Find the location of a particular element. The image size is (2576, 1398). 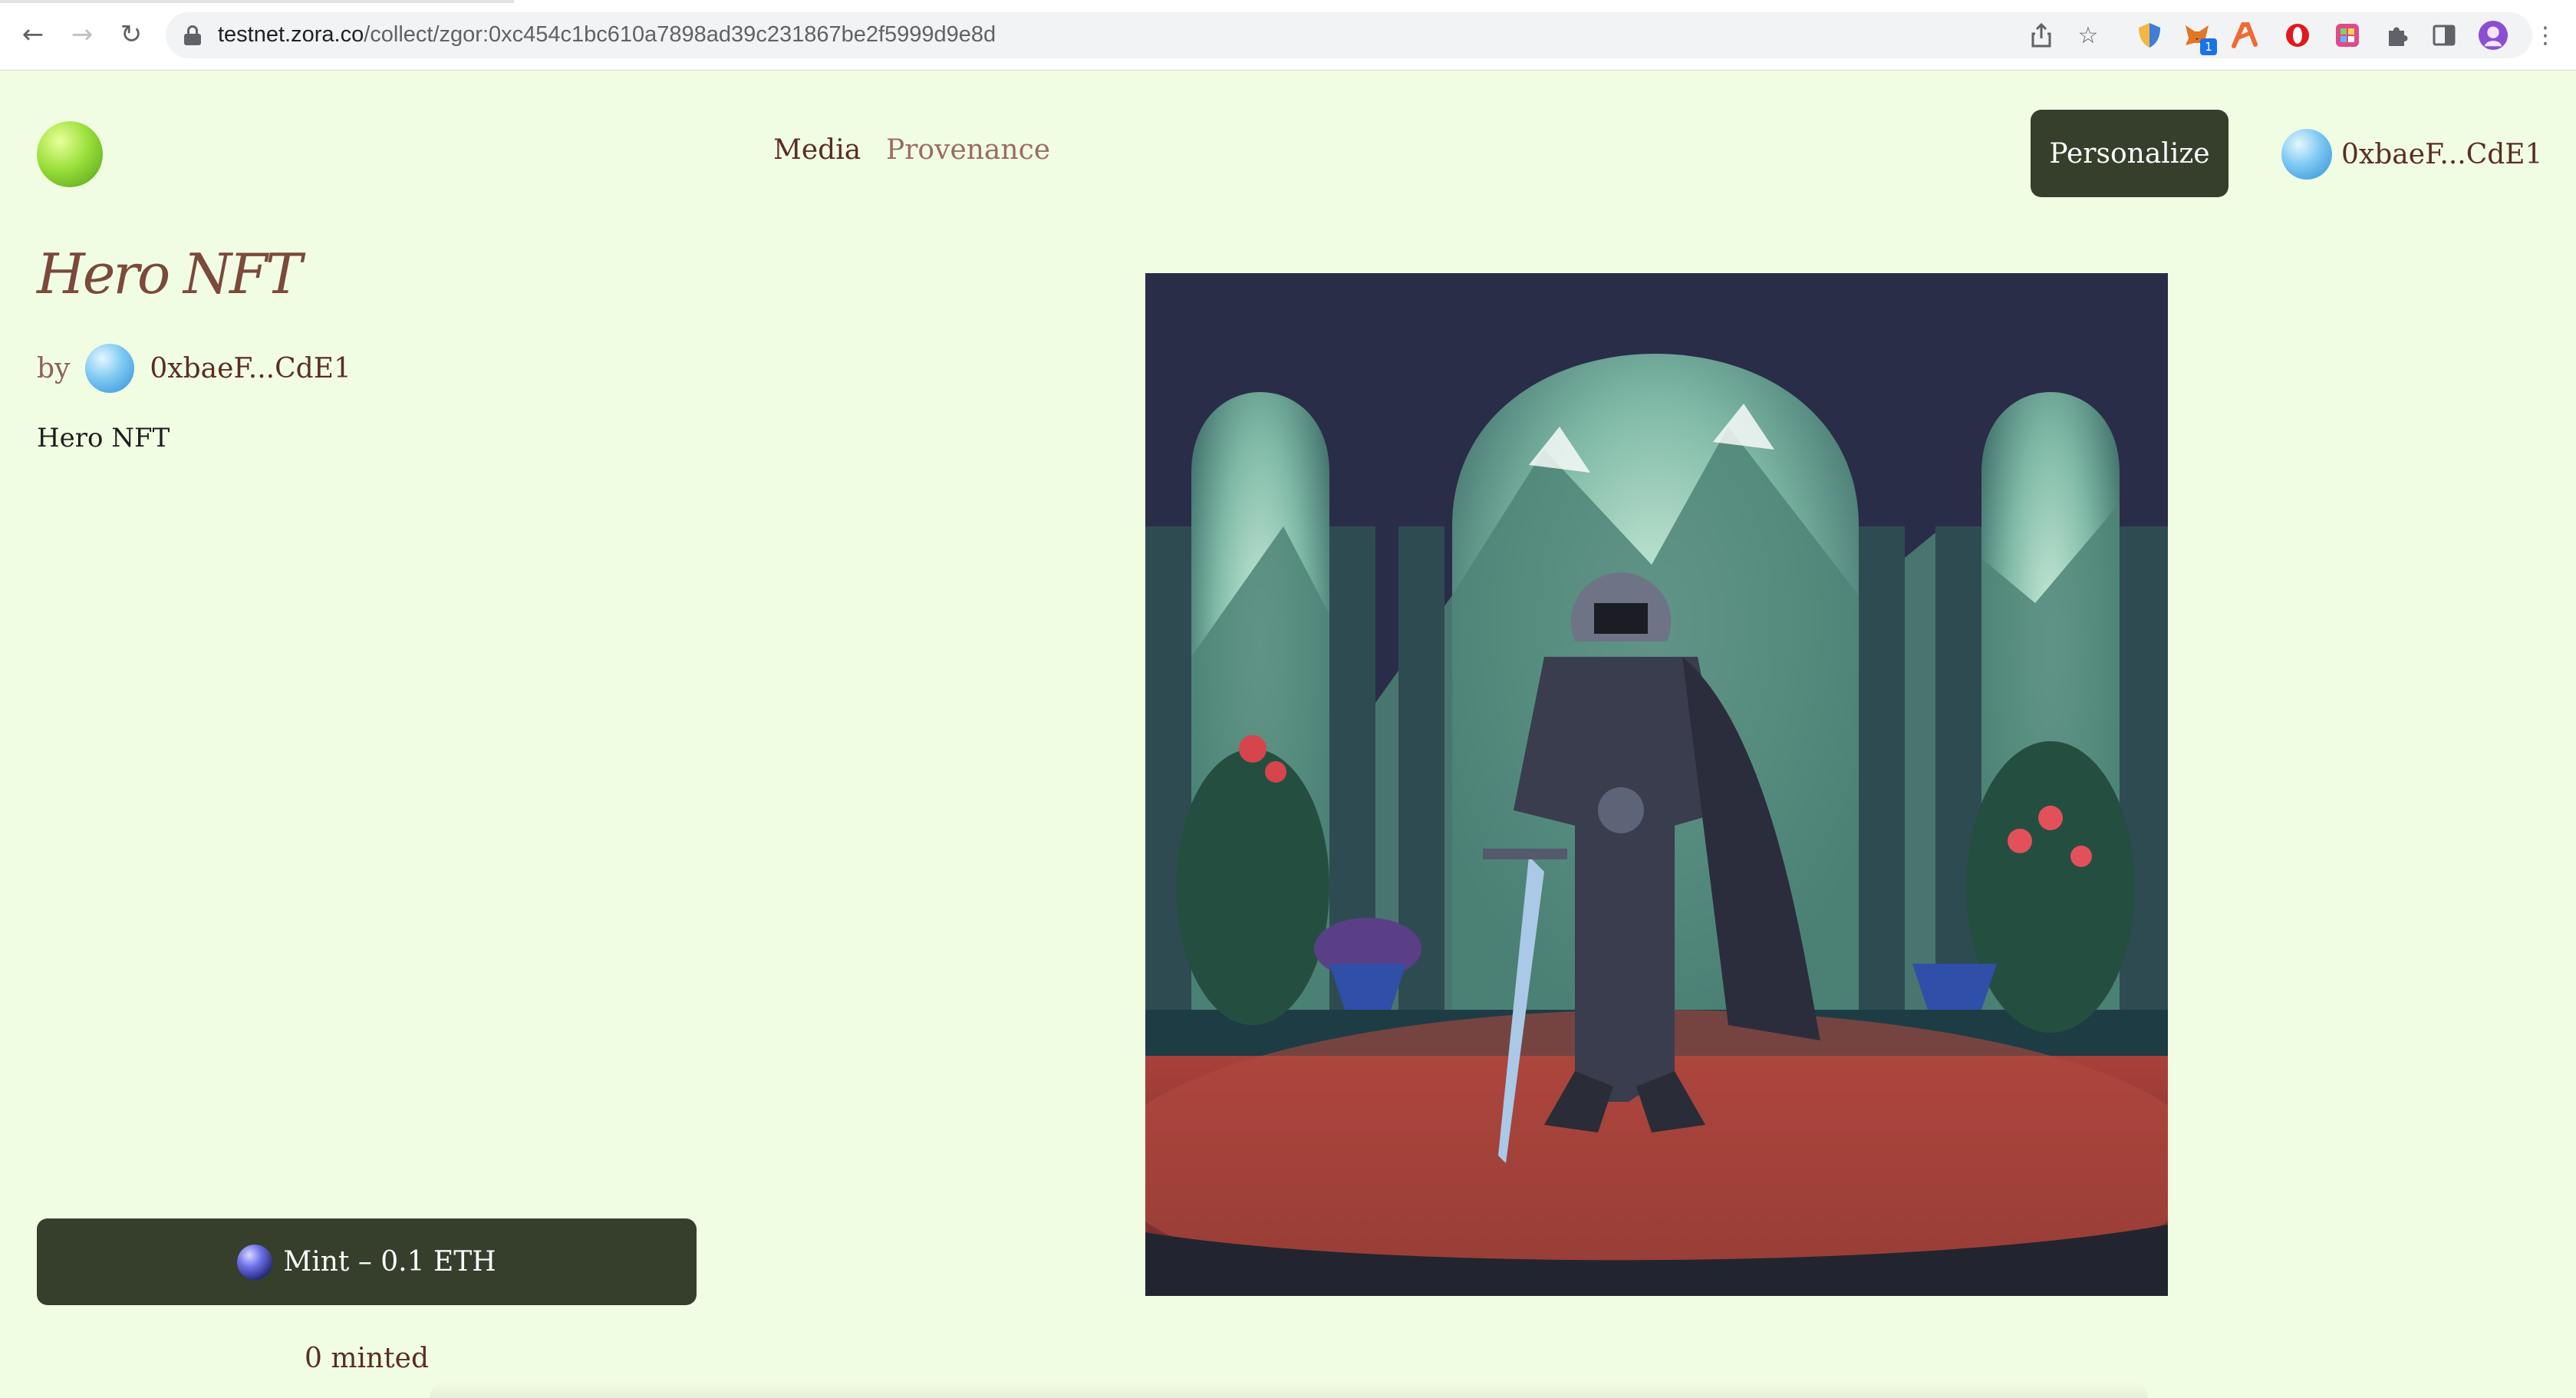

account-avatar is located at coordinates (2306, 154).